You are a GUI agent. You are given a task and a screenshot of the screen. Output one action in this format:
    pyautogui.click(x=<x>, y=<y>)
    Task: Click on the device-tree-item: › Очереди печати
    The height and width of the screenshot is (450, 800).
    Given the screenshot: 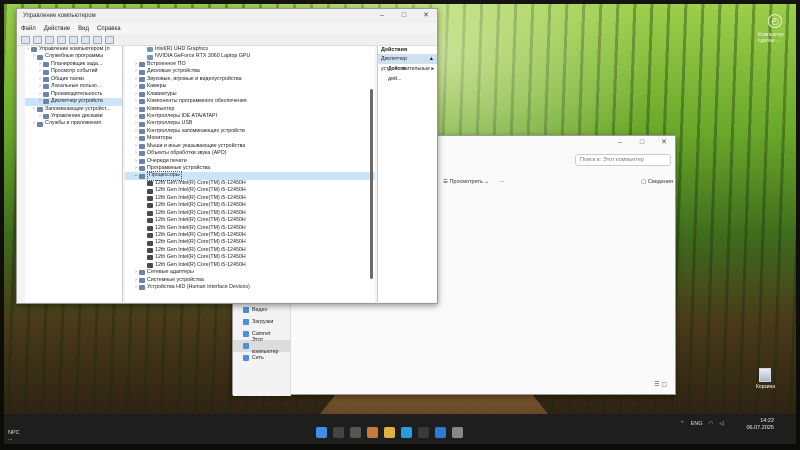 What is the action you would take?
    pyautogui.click(x=250, y=161)
    